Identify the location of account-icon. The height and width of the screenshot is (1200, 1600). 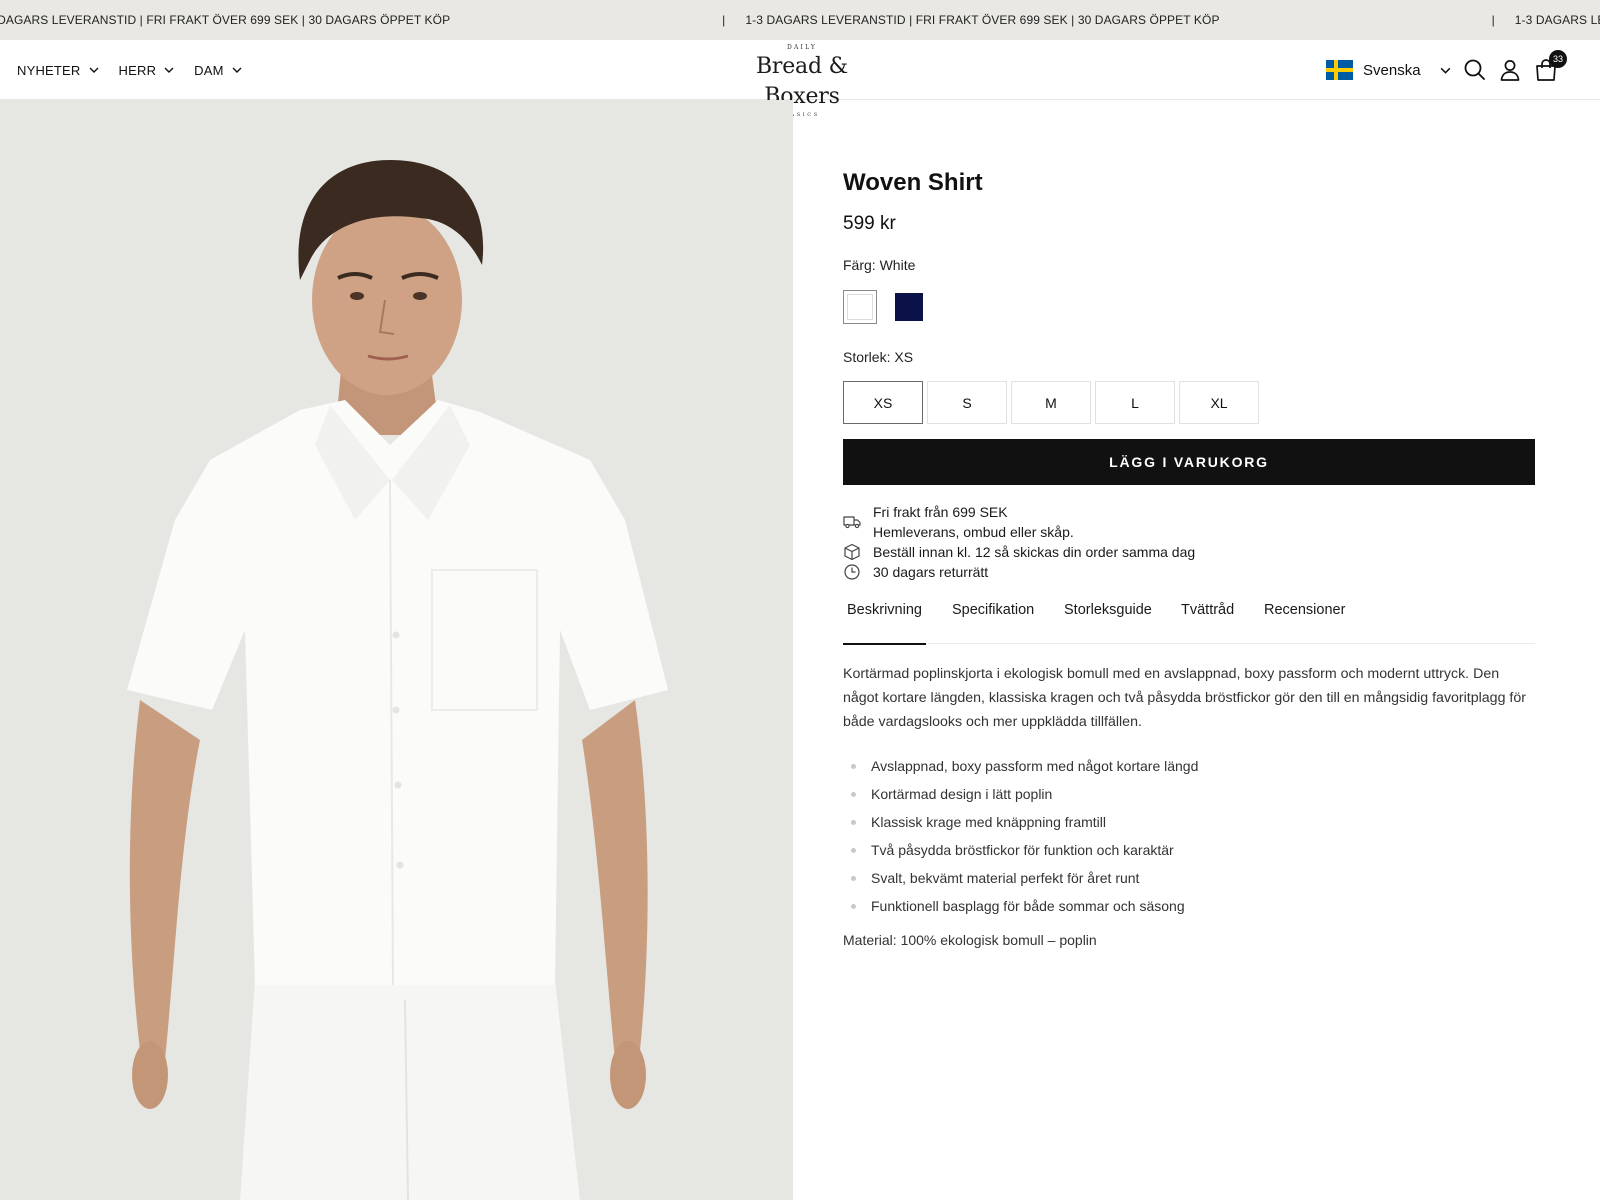
(1510, 70).